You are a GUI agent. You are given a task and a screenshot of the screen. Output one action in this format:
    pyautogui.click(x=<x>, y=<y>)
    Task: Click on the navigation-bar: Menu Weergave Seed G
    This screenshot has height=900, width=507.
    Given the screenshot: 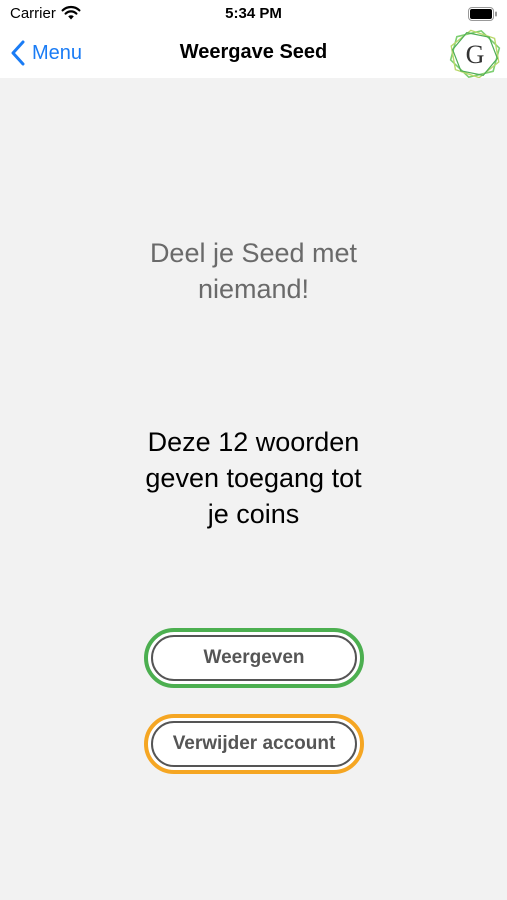 What is the action you would take?
    pyautogui.click(x=253, y=53)
    